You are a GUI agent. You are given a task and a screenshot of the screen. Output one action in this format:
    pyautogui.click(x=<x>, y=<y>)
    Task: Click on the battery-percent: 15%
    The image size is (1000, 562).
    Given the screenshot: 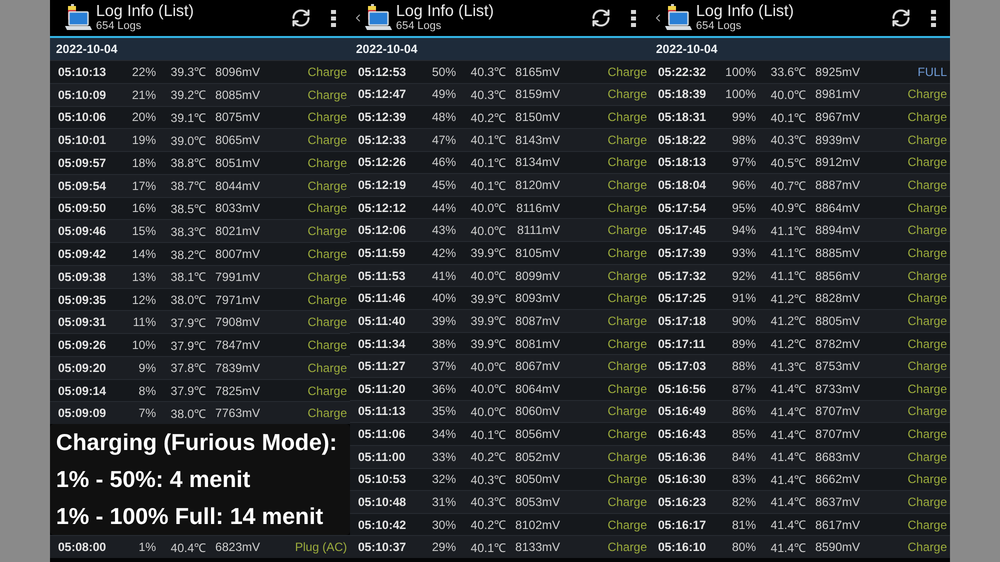 What is the action you would take?
    pyautogui.click(x=144, y=231)
    